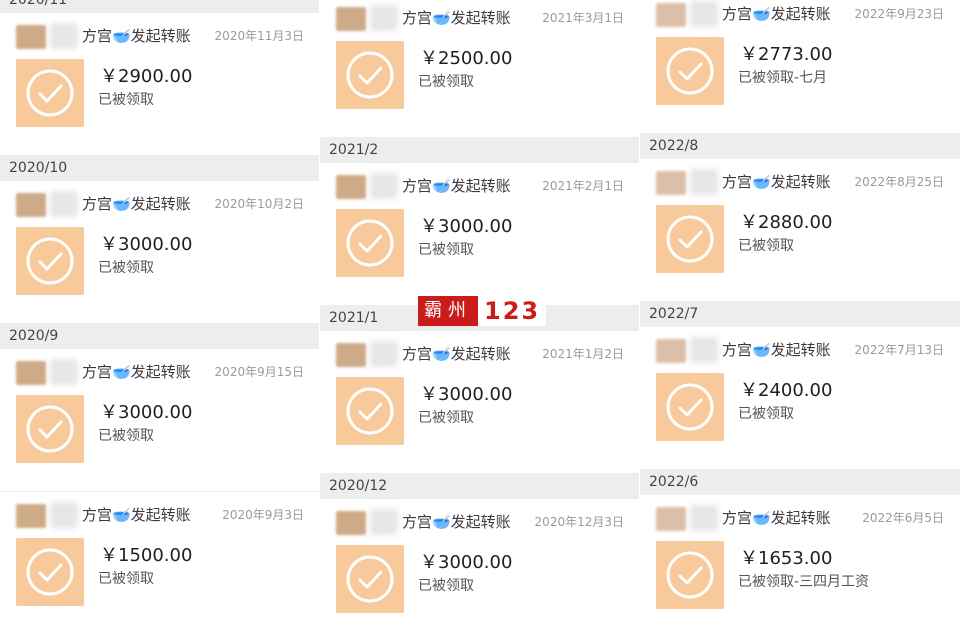 The image size is (960, 636). Describe the element at coordinates (512, 311) in the screenshot. I see `watermark-number: 123` at that location.